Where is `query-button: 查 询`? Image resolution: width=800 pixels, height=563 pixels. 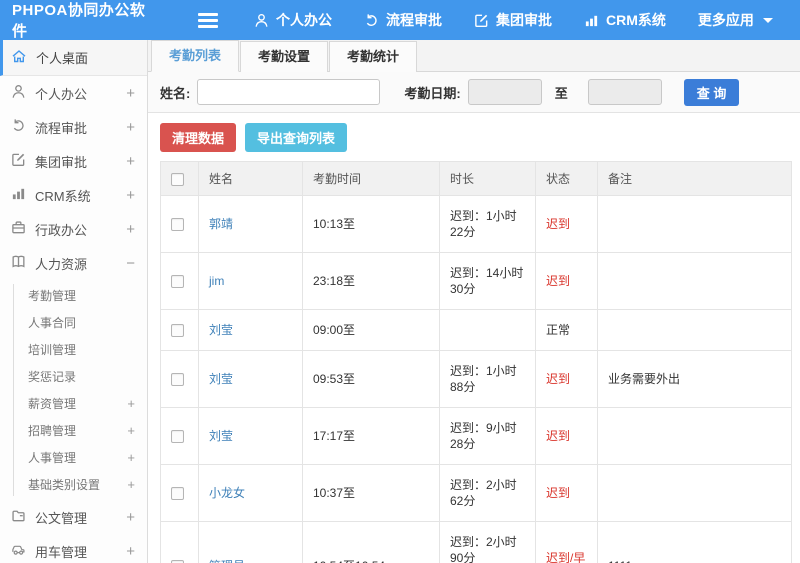
query-button: 查 询 is located at coordinates (711, 92).